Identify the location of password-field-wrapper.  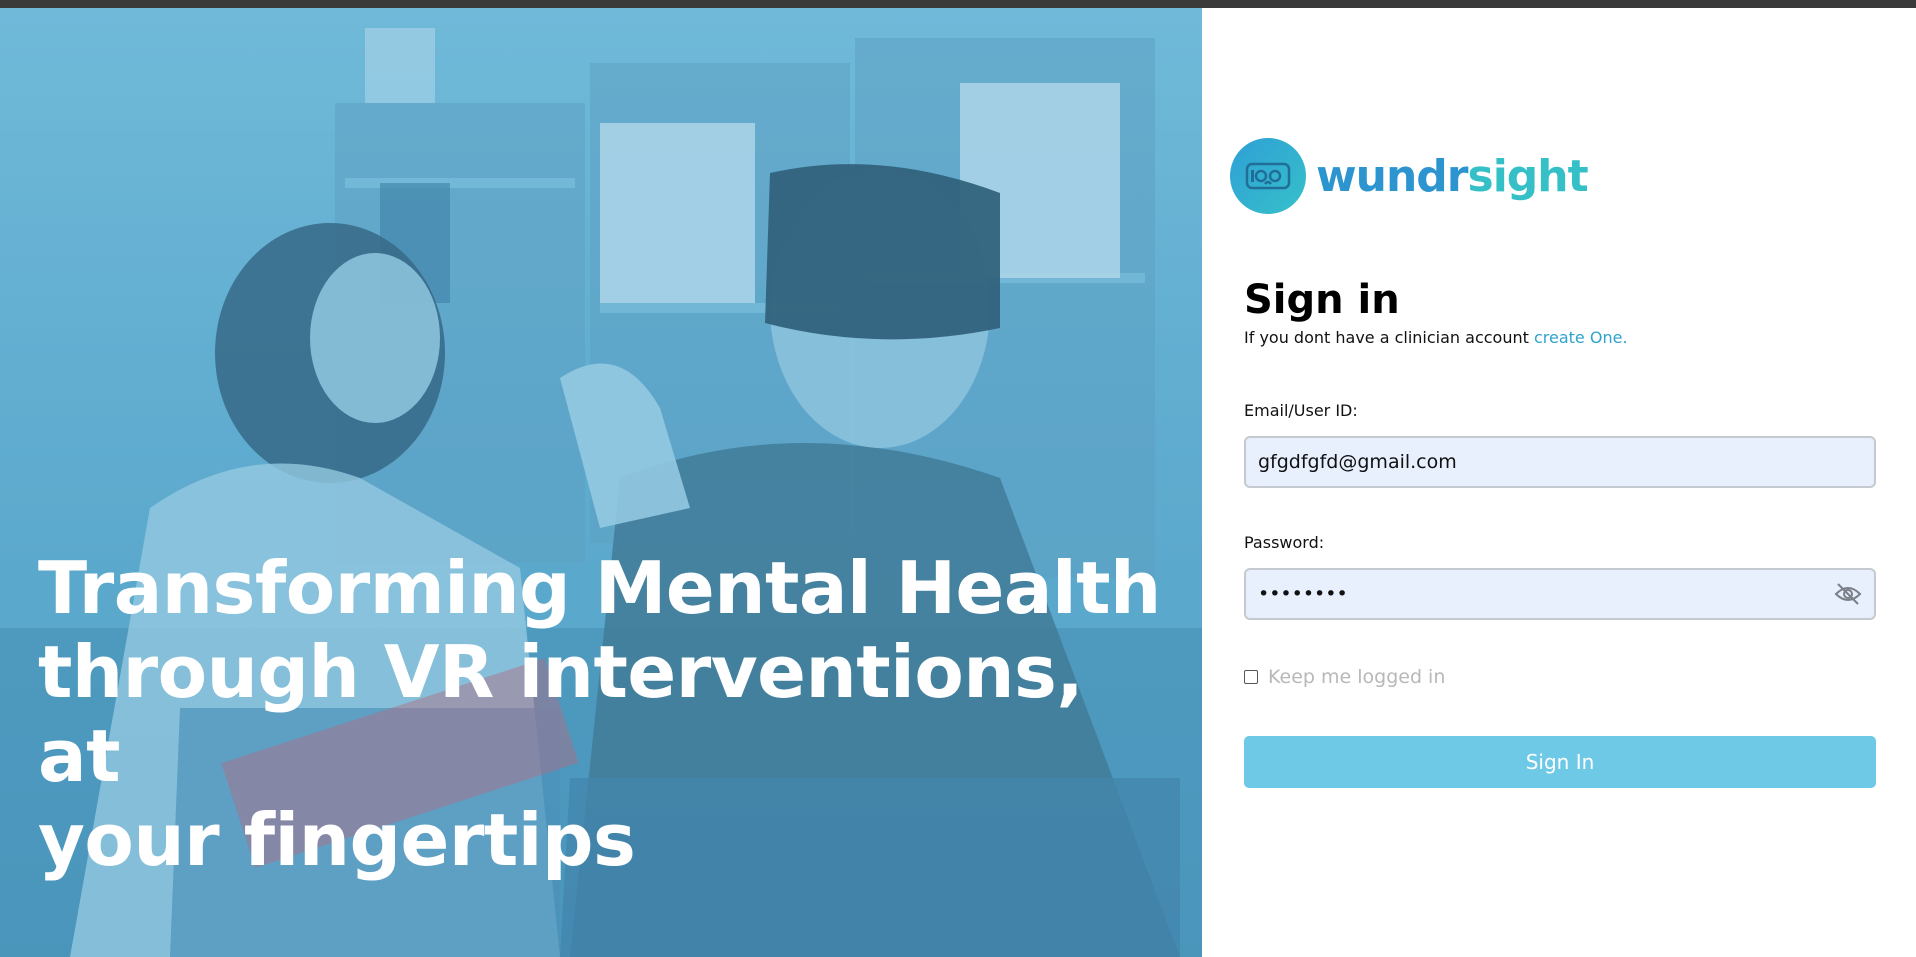
(1560, 594).